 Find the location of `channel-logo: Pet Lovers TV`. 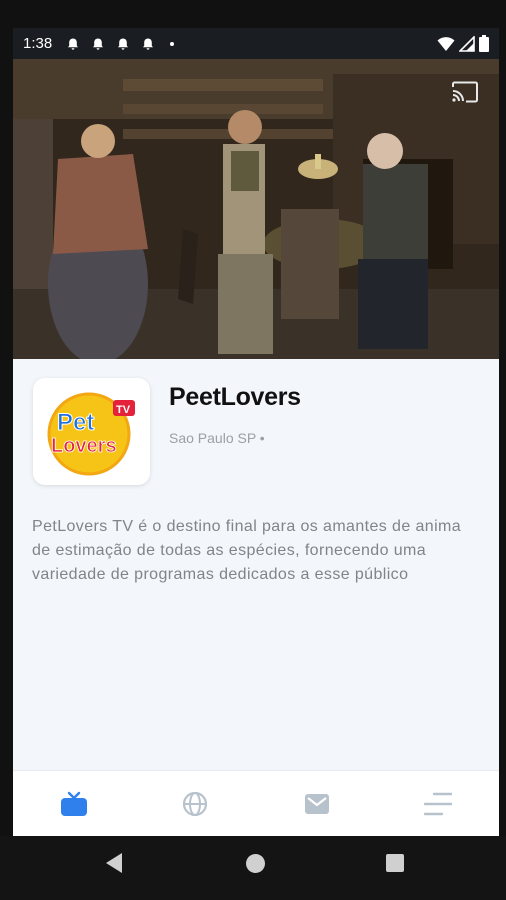

channel-logo: Pet Lovers TV is located at coordinates (91, 431).